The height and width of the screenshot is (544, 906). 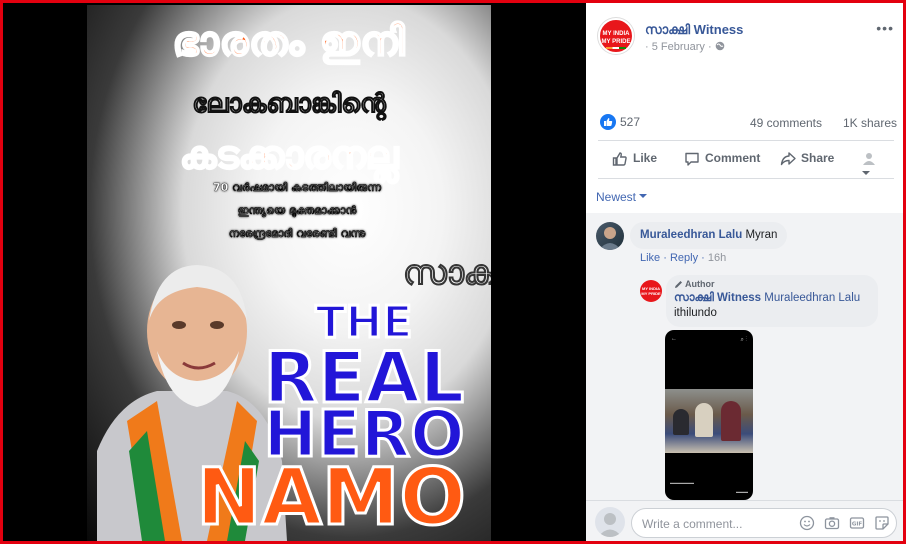 I want to click on pencil-icon, so click(x=678, y=285).